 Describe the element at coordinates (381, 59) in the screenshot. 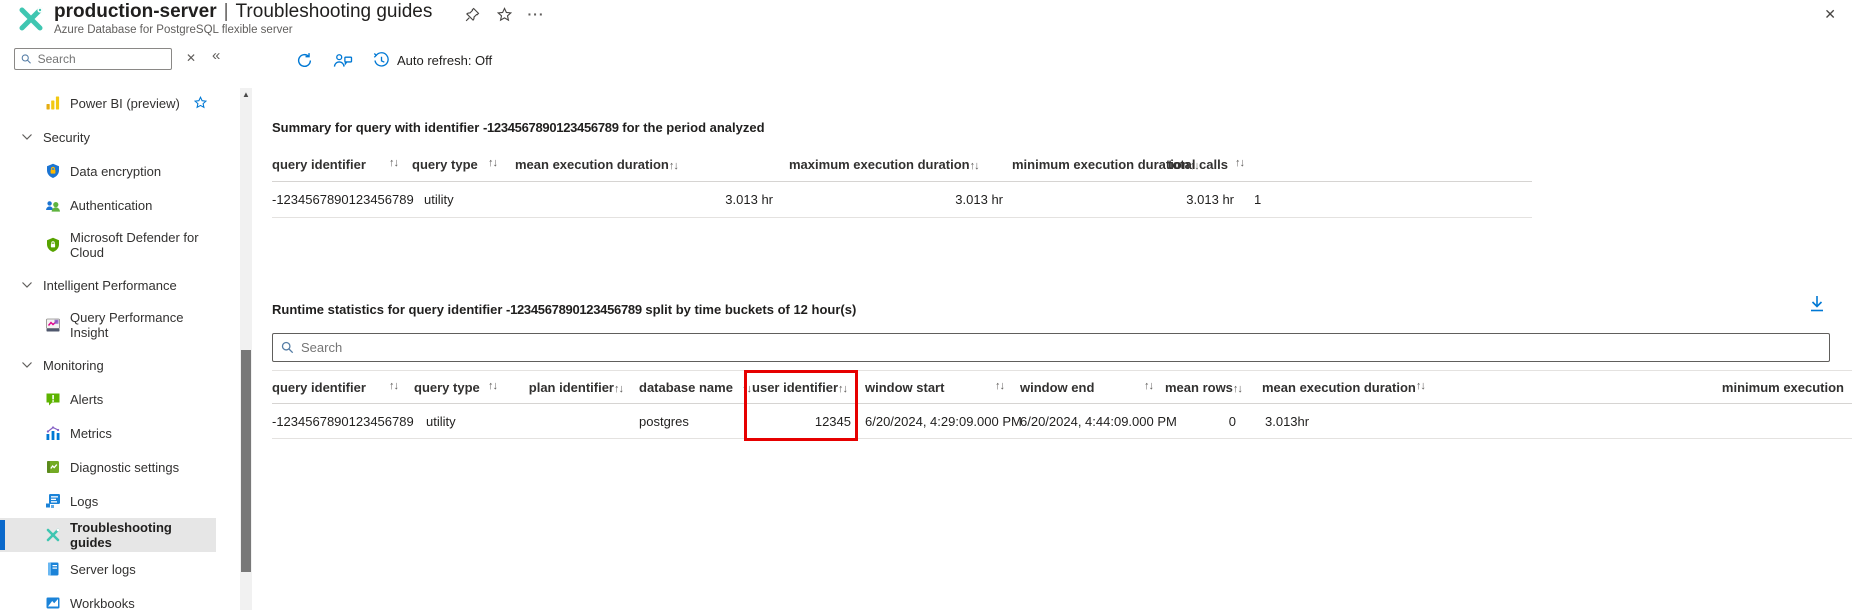

I see `clock-icon` at that location.